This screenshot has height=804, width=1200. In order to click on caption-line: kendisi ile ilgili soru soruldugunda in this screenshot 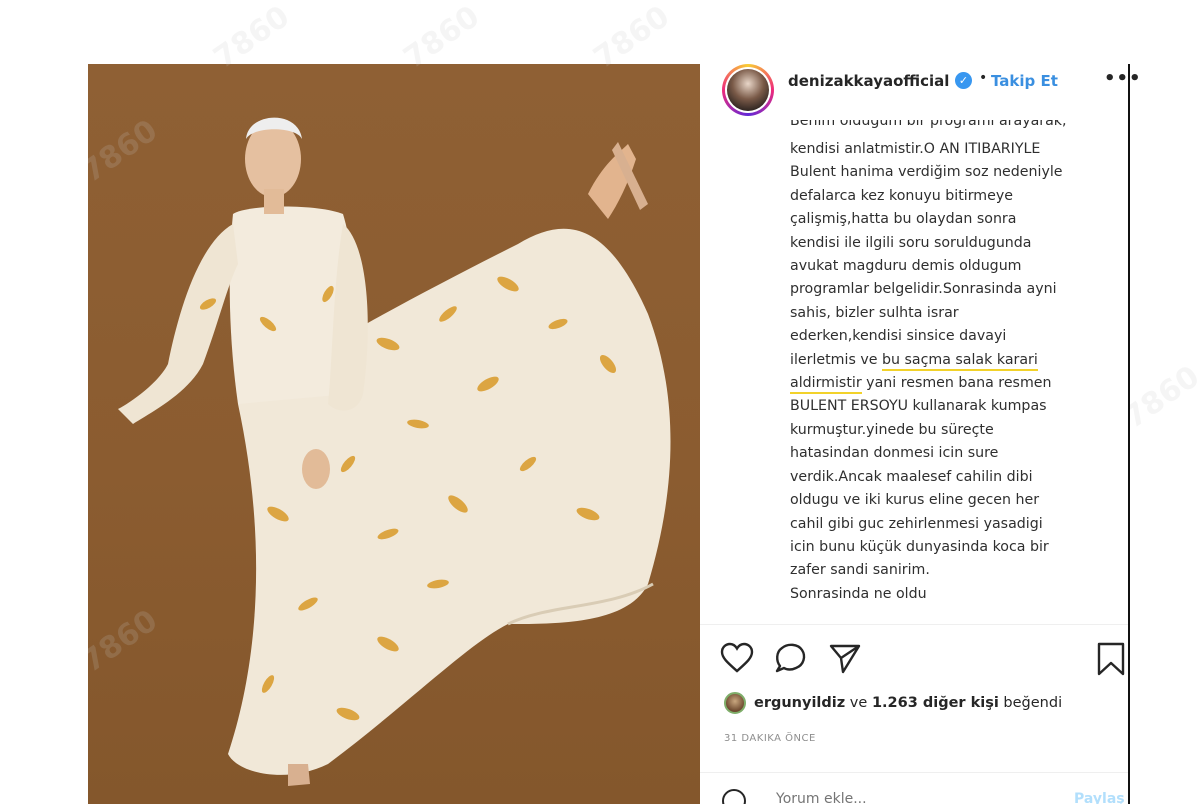, I will do `click(911, 242)`.